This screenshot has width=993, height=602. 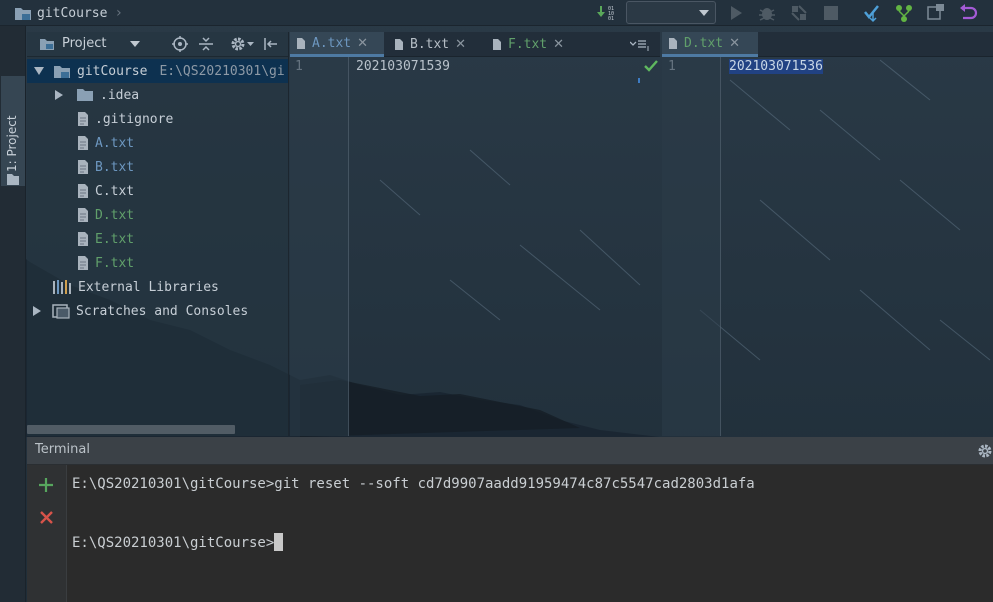 I want to click on project-view-selector: Project, so click(x=84, y=43).